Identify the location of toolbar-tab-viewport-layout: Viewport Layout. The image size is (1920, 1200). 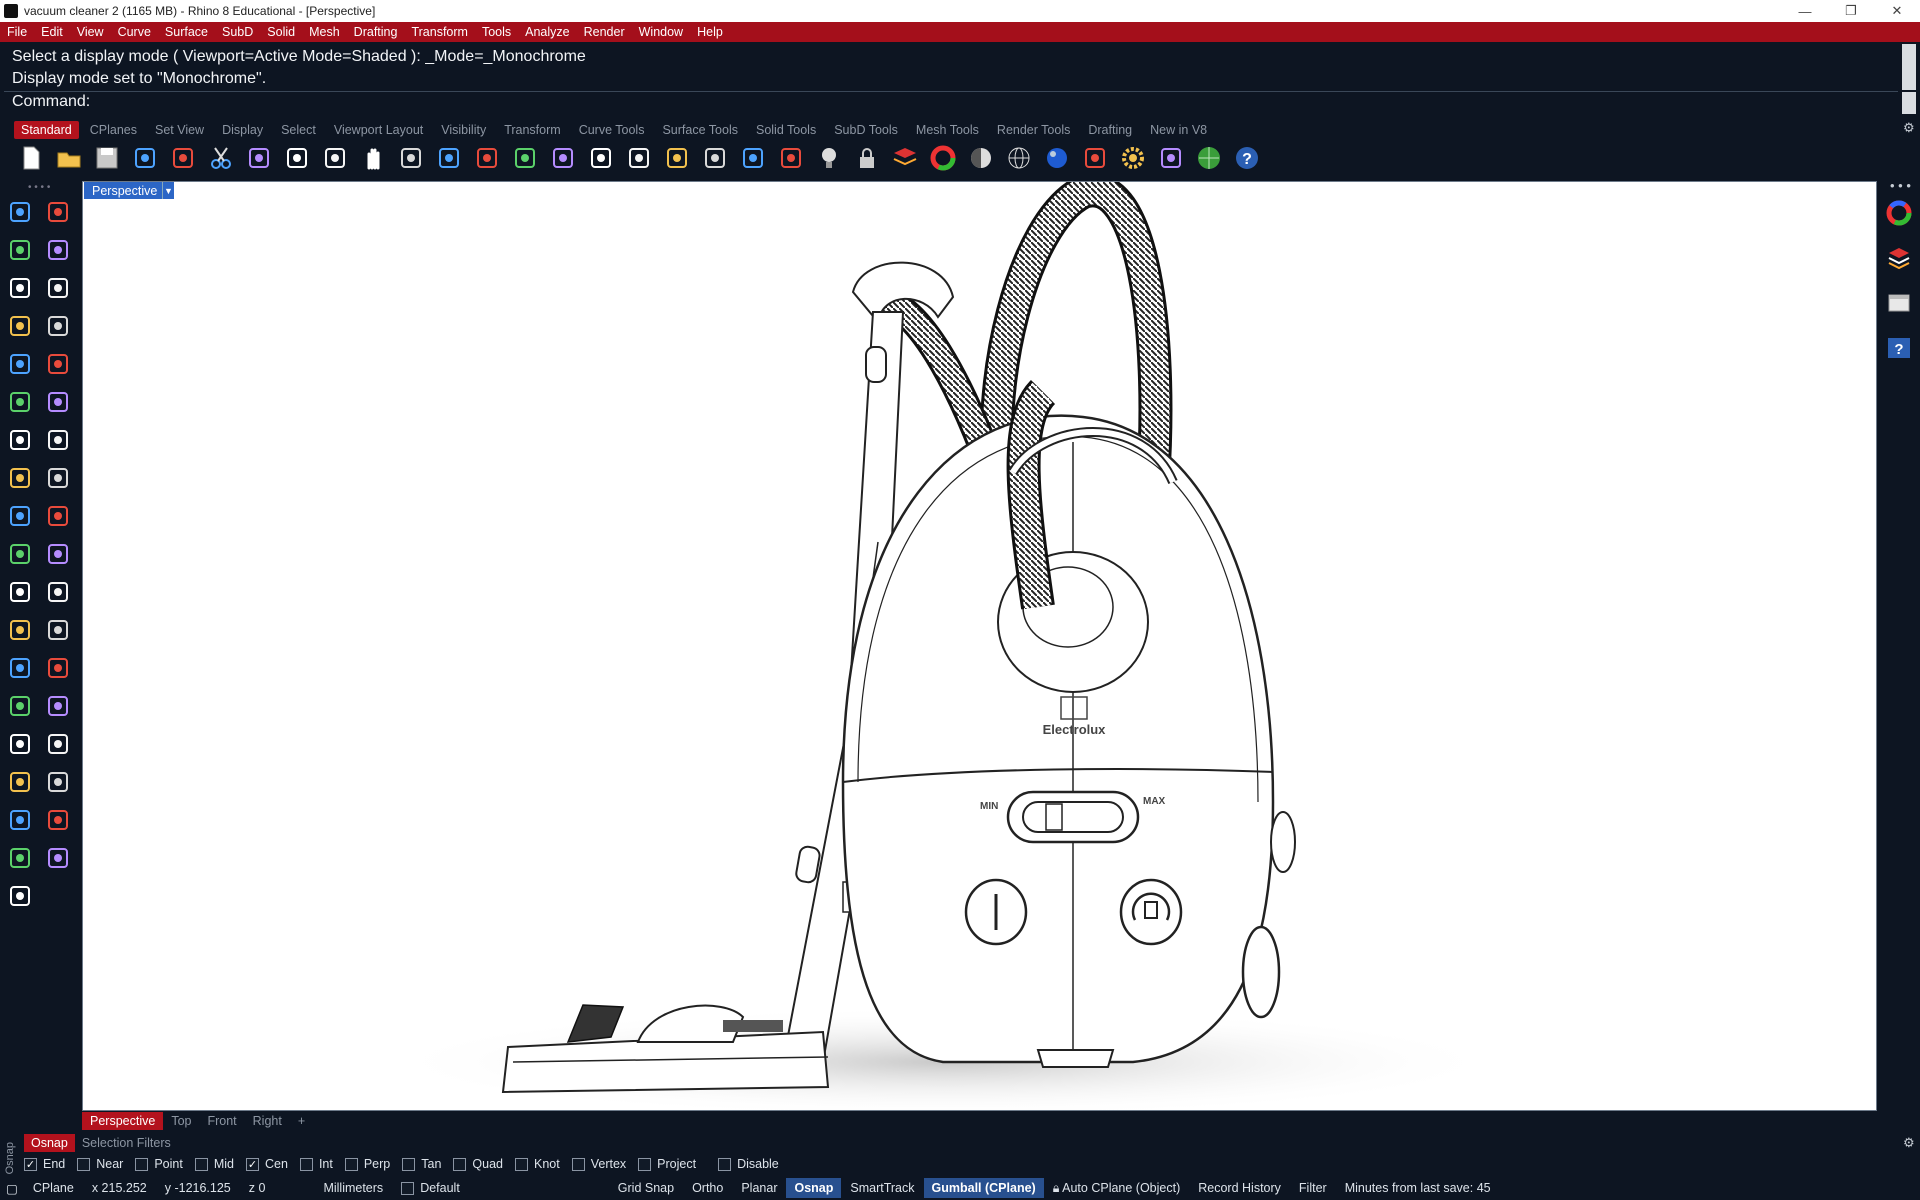
(378, 130).